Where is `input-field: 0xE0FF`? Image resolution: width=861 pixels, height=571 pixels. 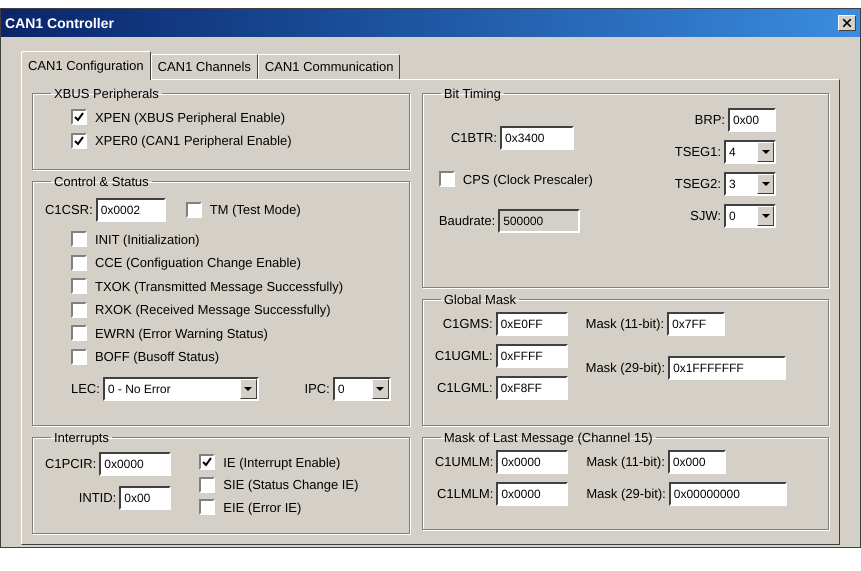 input-field: 0xE0FF is located at coordinates (532, 324).